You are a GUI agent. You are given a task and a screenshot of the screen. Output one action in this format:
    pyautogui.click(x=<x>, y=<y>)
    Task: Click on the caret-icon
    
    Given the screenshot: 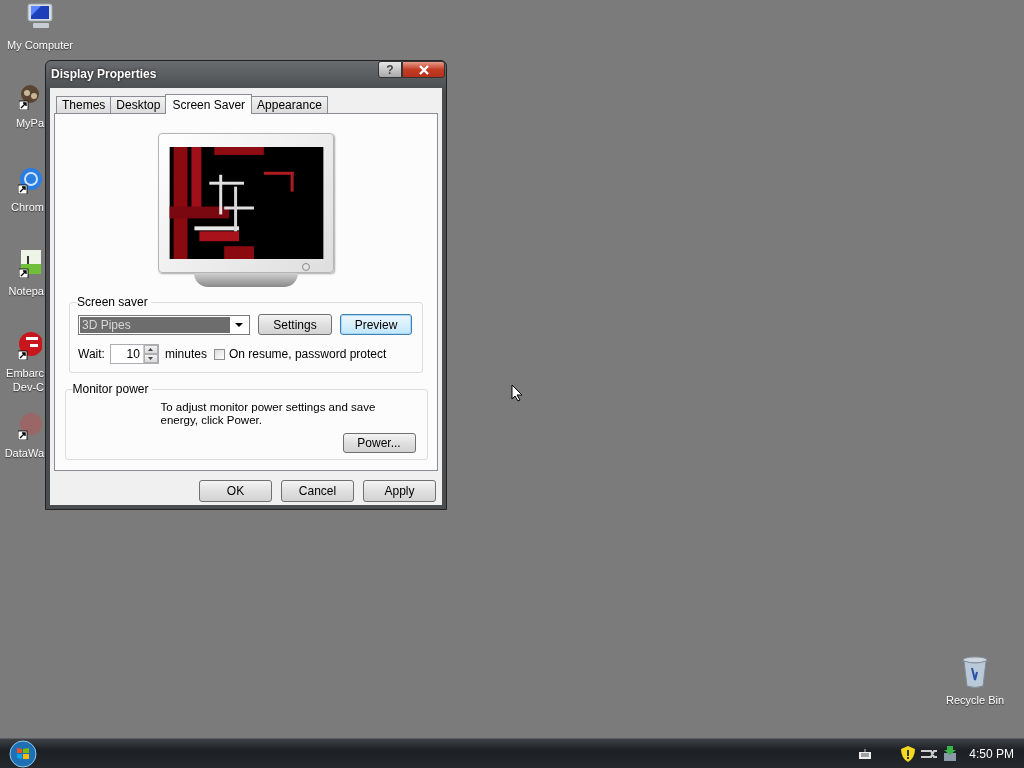 What is the action you would take?
    pyautogui.click(x=239, y=324)
    